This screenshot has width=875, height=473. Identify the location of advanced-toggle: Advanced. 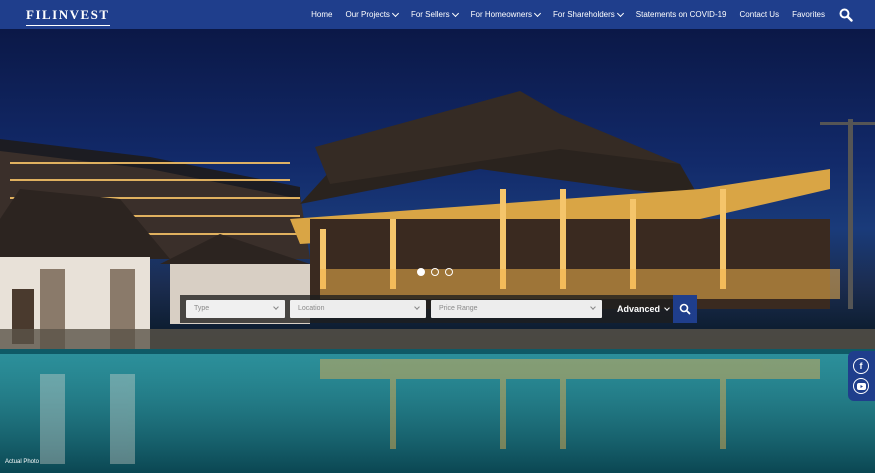
(643, 309).